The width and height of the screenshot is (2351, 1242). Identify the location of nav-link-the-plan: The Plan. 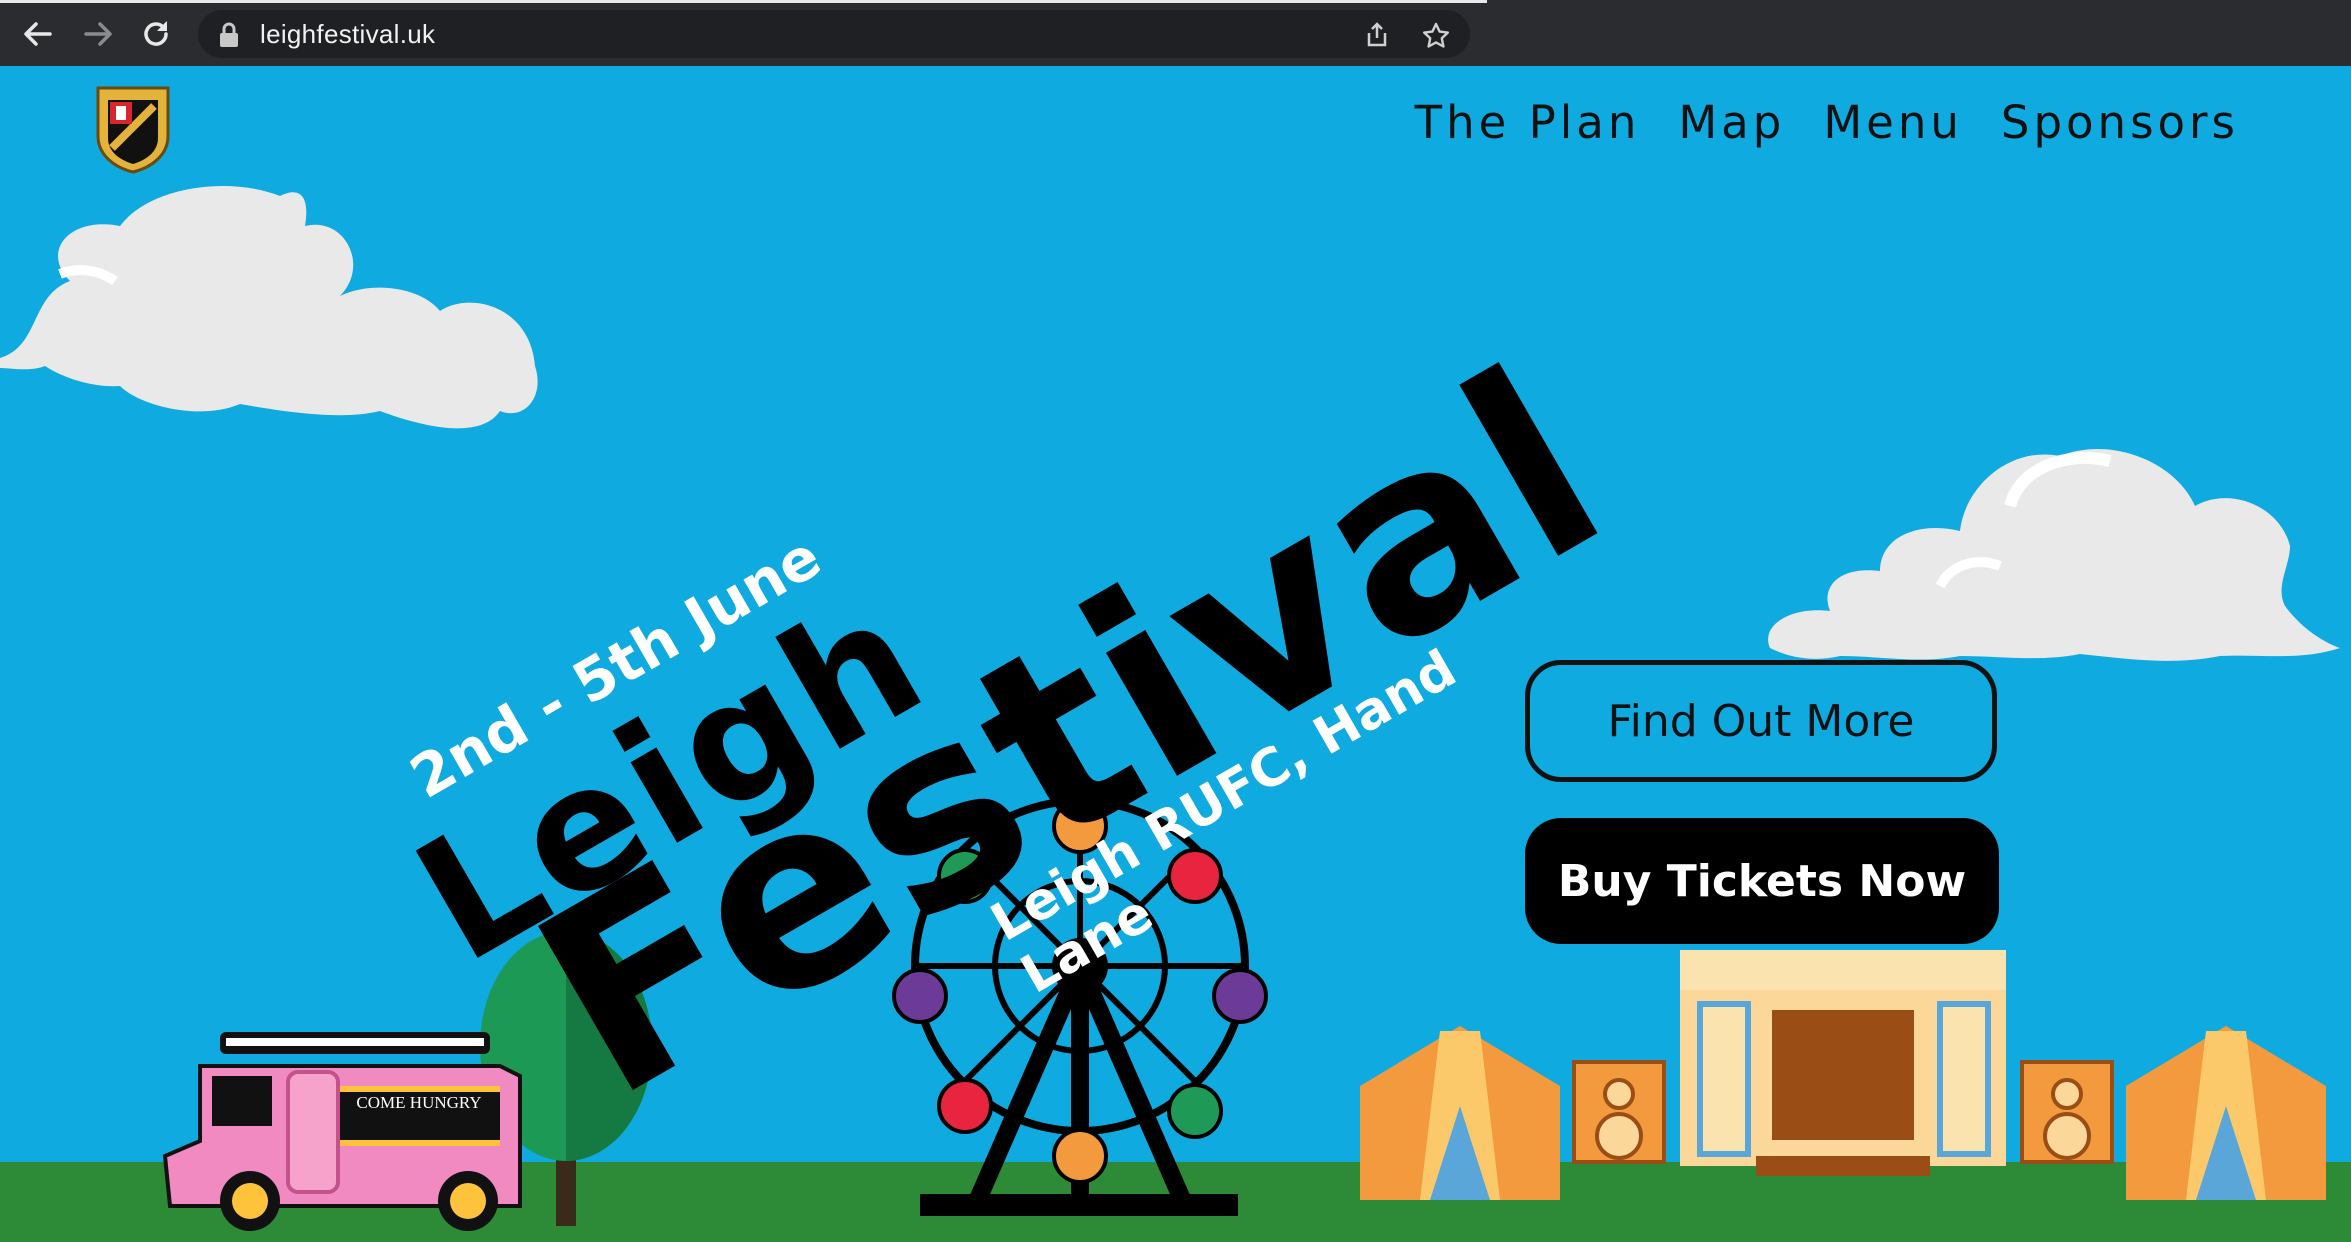
(1528, 122).